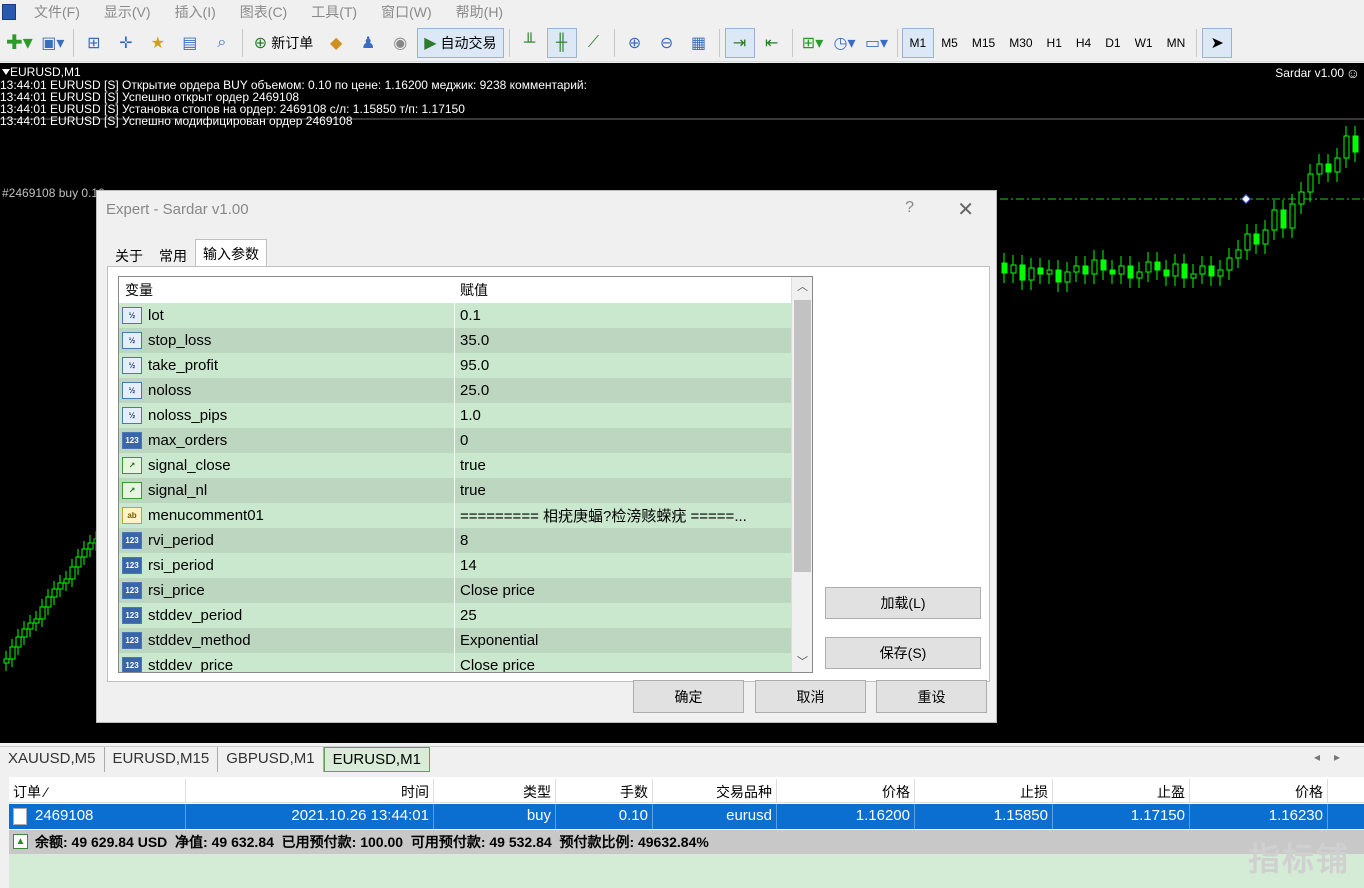 Image resolution: width=1364 pixels, height=888 pixels. I want to click on save-button: 保存(S), so click(903, 653).